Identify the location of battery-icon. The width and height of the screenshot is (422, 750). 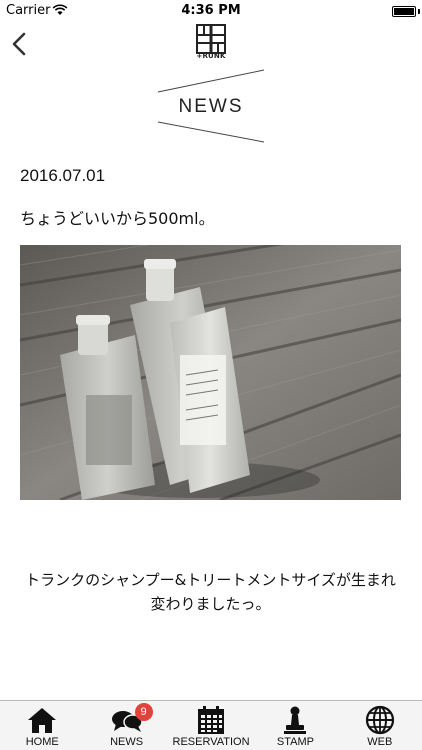
(404, 11).